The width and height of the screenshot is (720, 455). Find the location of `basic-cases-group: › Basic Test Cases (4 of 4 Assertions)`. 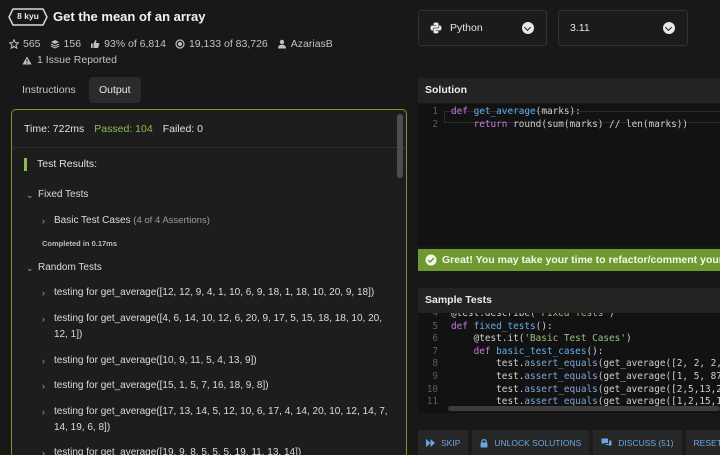

basic-cases-group: › Basic Test Cases (4 of 4 Assertions) is located at coordinates (126, 222).